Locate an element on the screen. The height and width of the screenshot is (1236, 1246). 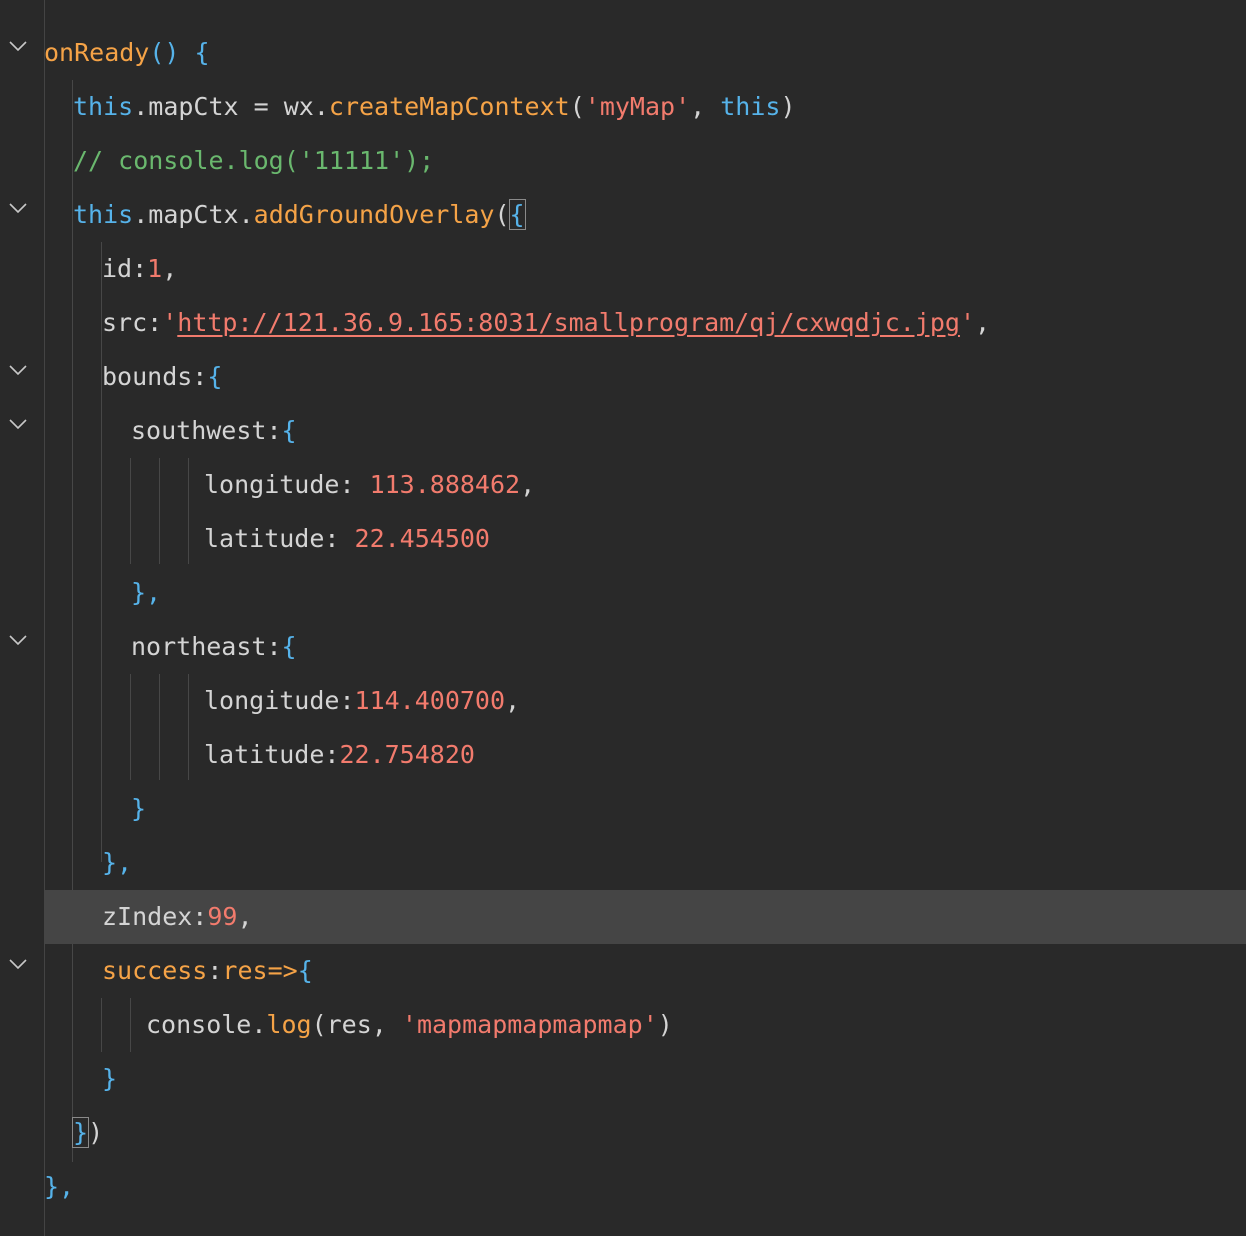
code-line: southwest:{ is located at coordinates (623, 431).